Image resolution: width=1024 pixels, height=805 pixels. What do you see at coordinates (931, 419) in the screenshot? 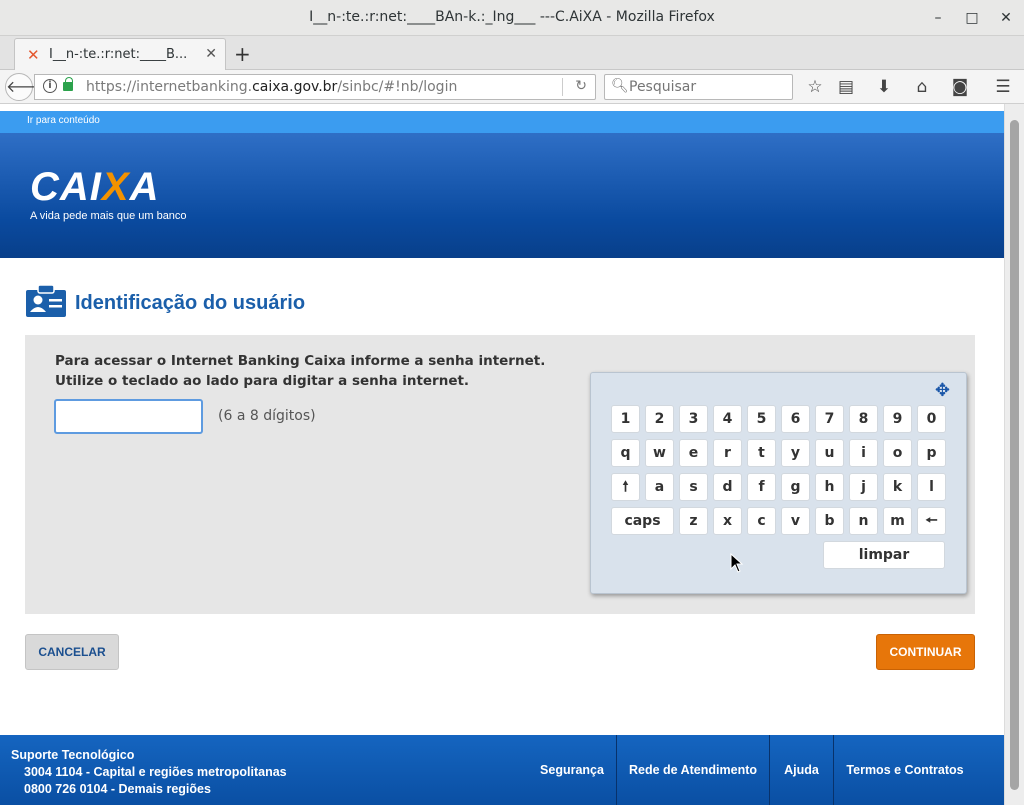
I see `key-0: 0` at bounding box center [931, 419].